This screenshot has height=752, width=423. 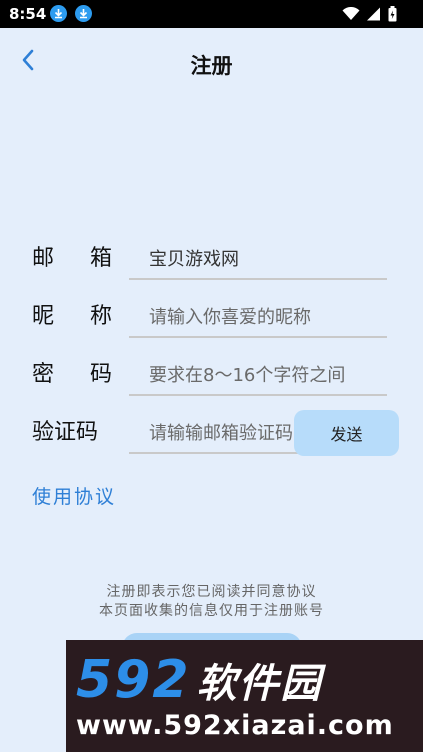 What do you see at coordinates (259, 684) in the screenshot?
I see `watermark-brand: 软件园` at bounding box center [259, 684].